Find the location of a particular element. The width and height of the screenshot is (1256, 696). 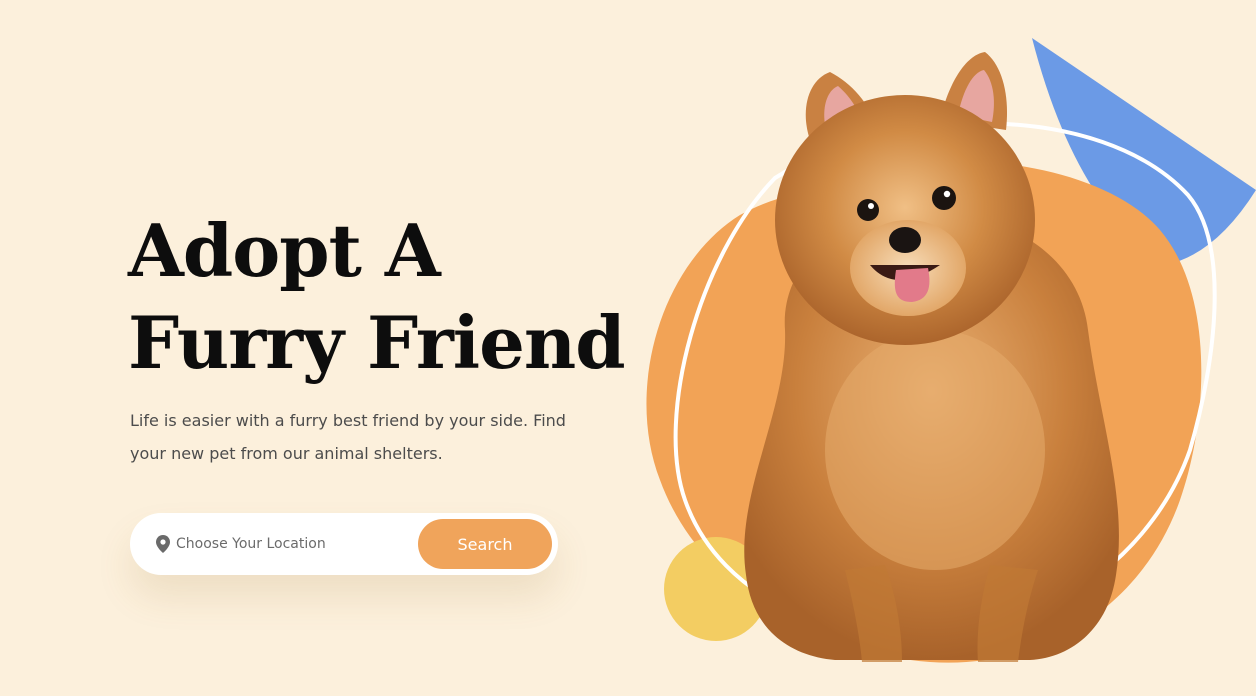

location-search-bar: Search is located at coordinates (344, 544).